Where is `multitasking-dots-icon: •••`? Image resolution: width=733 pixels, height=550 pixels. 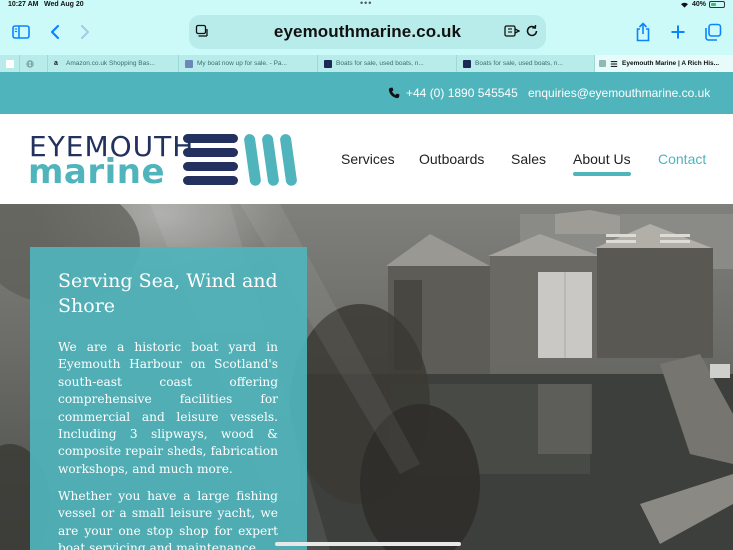
multitasking-dots-icon: ••• is located at coordinates (366, 4).